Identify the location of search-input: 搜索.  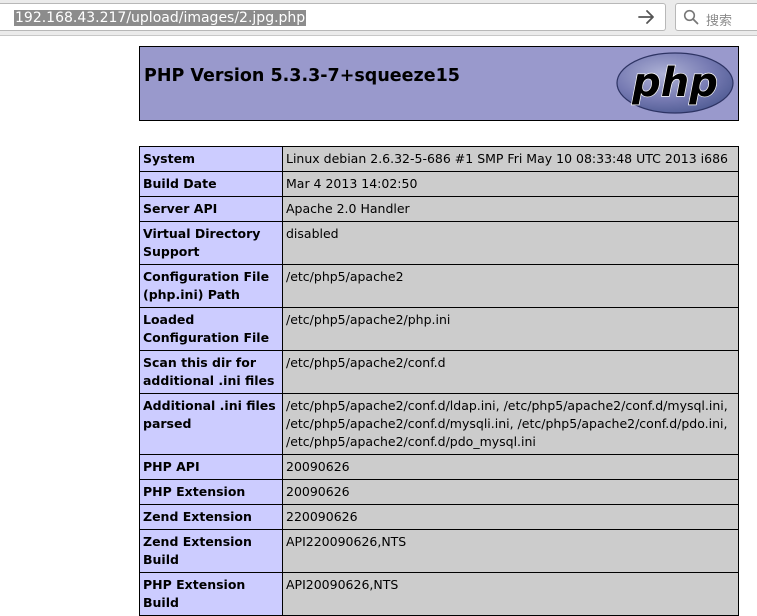
(716, 17).